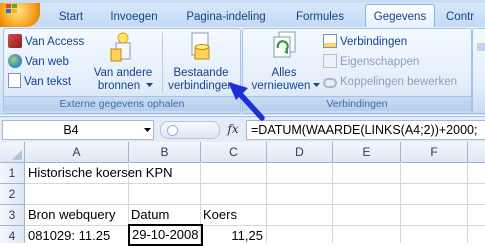 This screenshot has height=246, width=485. Describe the element at coordinates (246, 101) in the screenshot. I see `annotation-arrow-icon` at that location.